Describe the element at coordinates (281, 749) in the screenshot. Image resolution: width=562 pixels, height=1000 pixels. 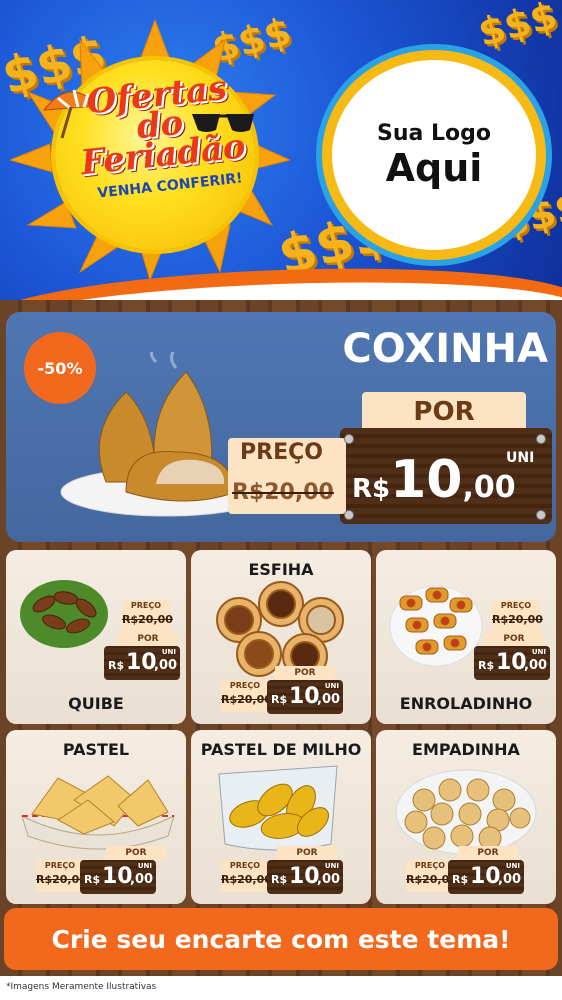
I see `product-name: PASTEL DE MILHO` at that location.